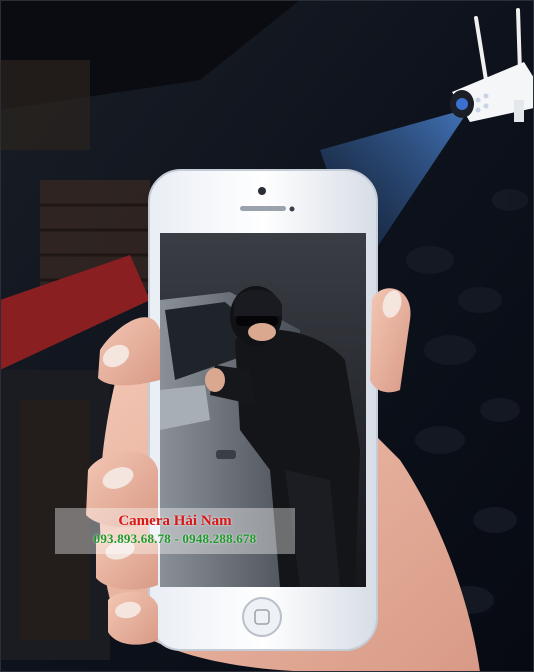 The width and height of the screenshot is (534, 672). What do you see at coordinates (45, 105) in the screenshot?
I see `window-shutter` at bounding box center [45, 105].